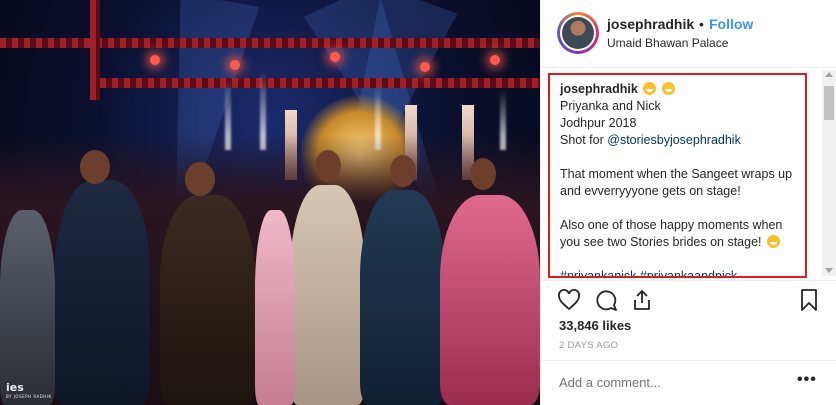 The height and width of the screenshot is (405, 836). I want to click on caption-header-line: josephradhik, so click(680, 89).